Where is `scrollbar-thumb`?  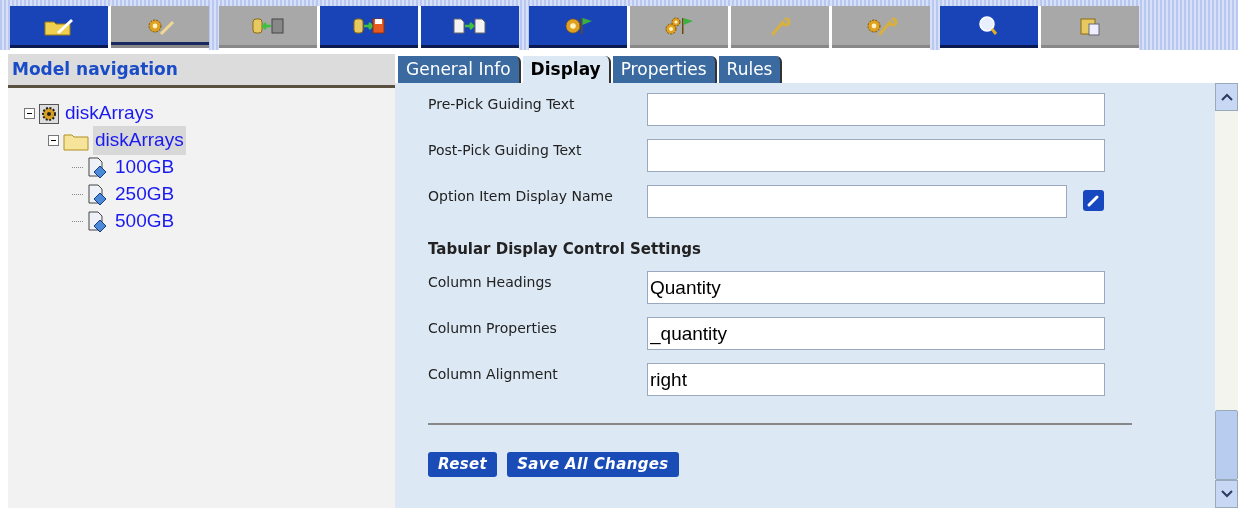
scrollbar-thumb is located at coordinates (1226, 445).